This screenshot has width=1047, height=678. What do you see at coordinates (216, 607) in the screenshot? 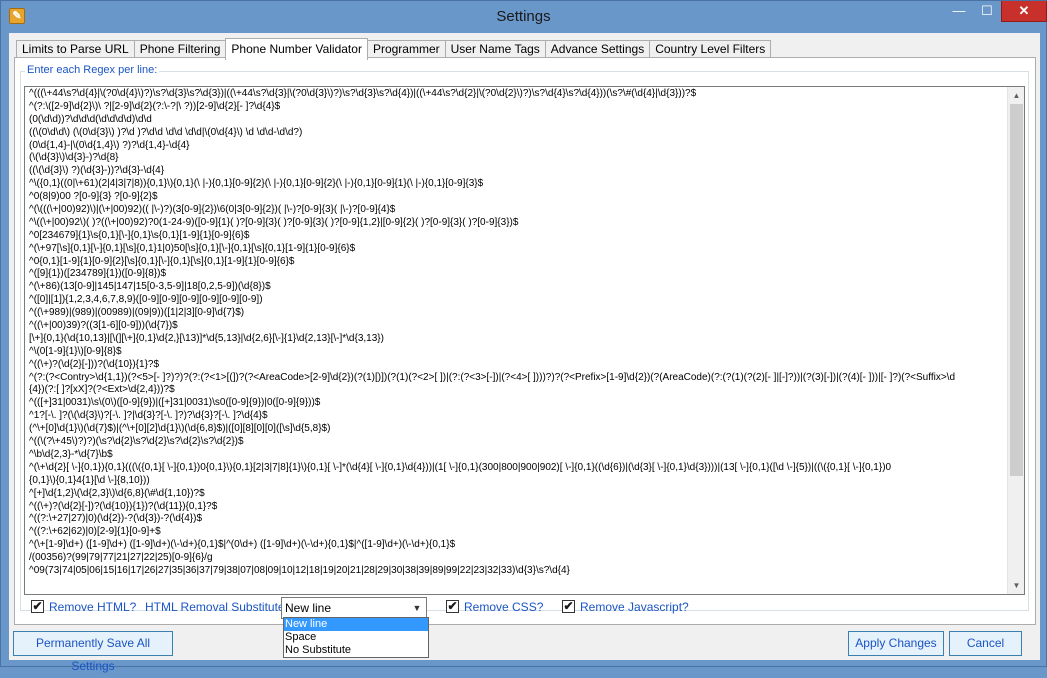
I see `substitute-label: HTML Removal Substitute:` at bounding box center [216, 607].